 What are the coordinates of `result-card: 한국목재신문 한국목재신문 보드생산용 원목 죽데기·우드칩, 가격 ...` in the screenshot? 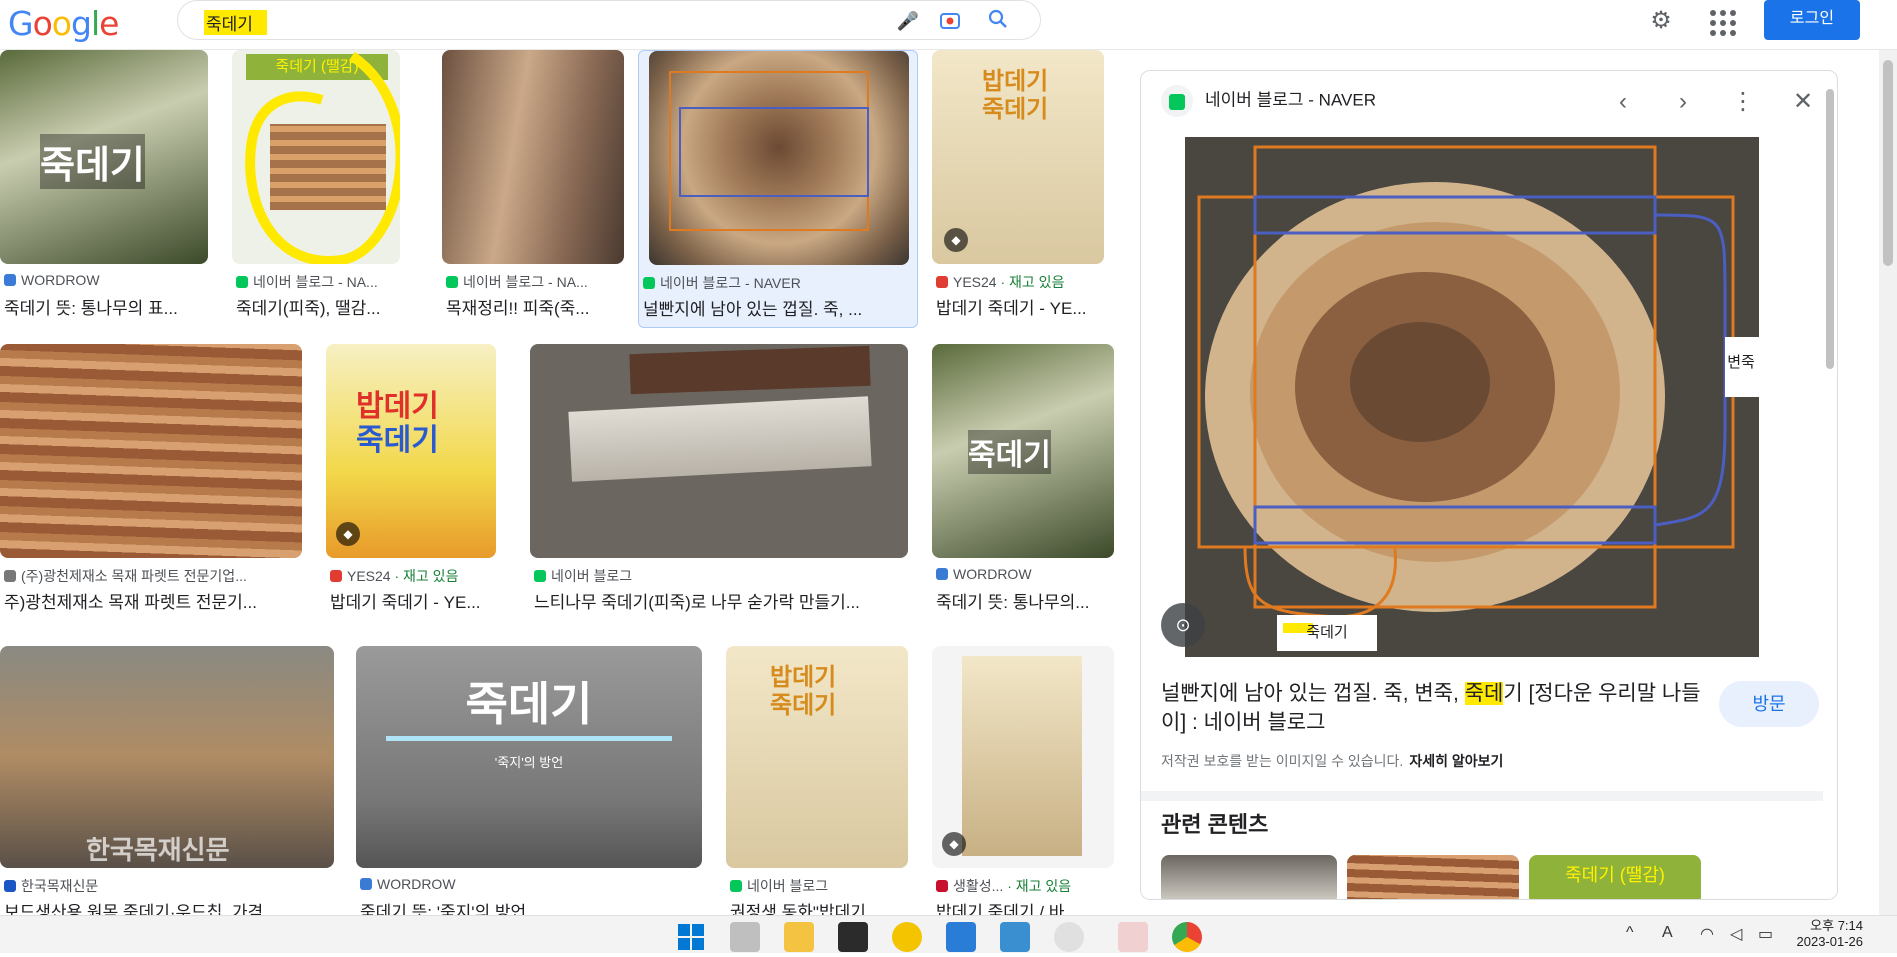 It's located at (170, 780).